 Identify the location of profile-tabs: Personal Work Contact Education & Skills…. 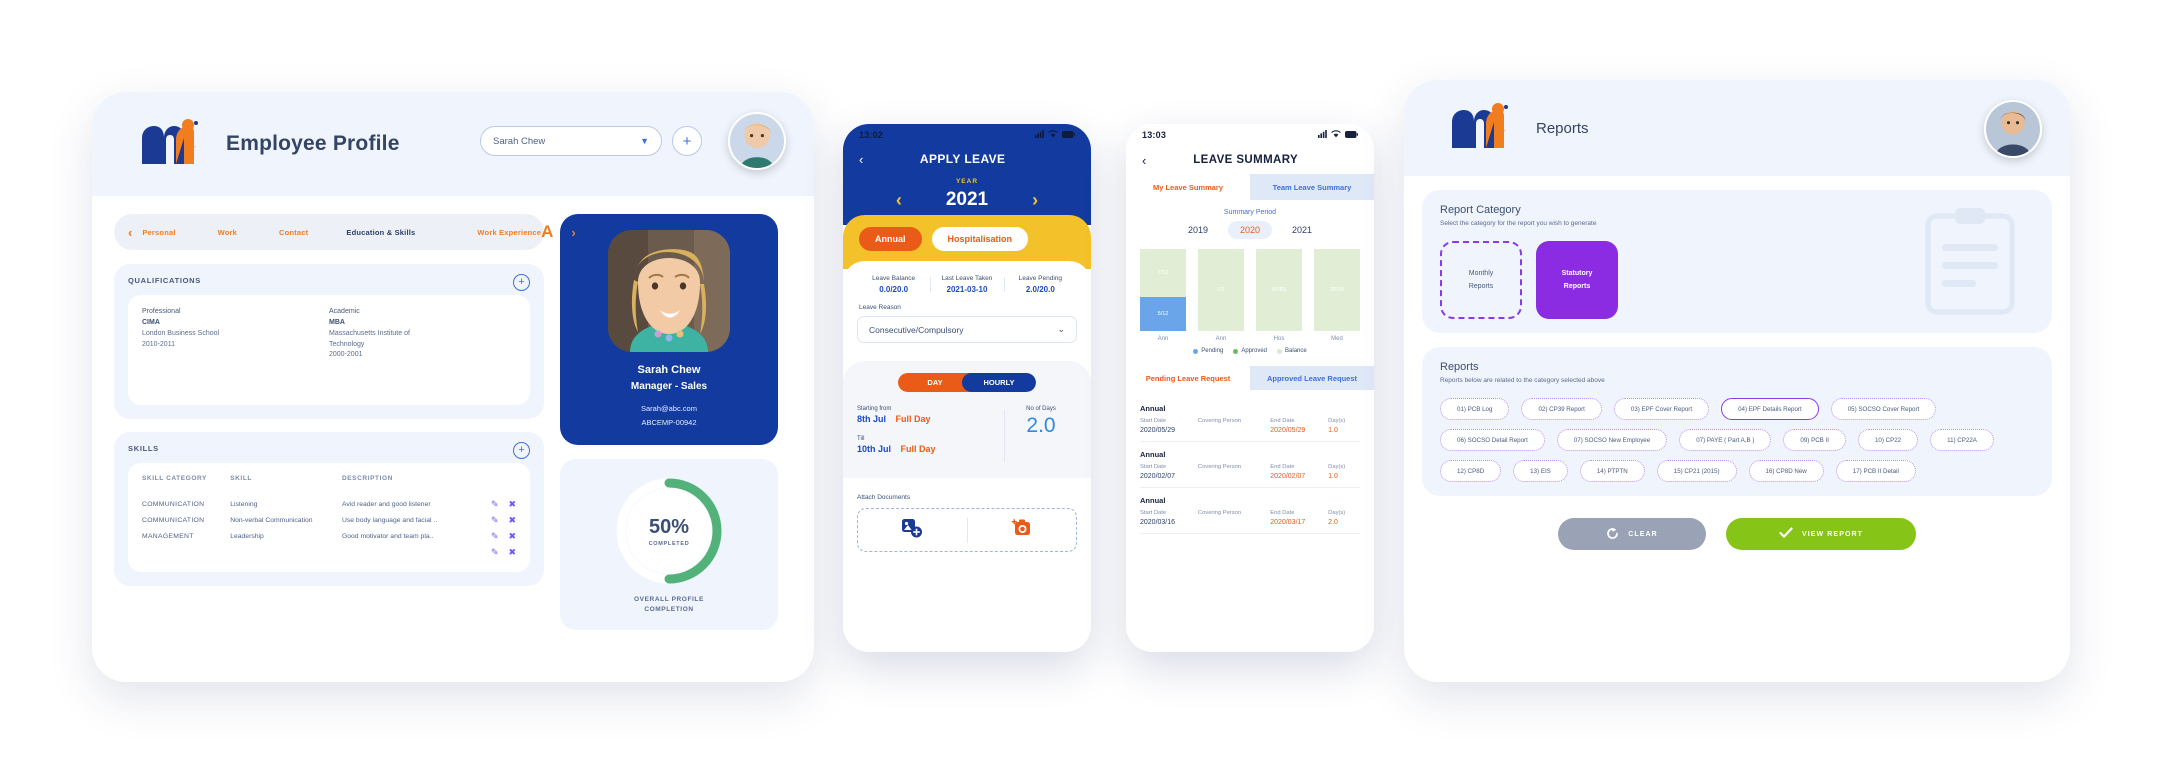
(351, 232).